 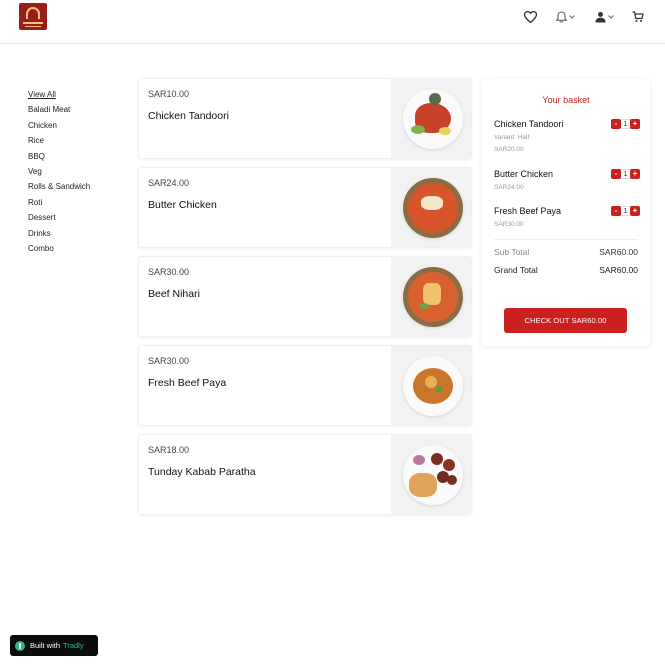 What do you see at coordinates (78, 156) in the screenshot?
I see `category-bbq: BBQ` at bounding box center [78, 156].